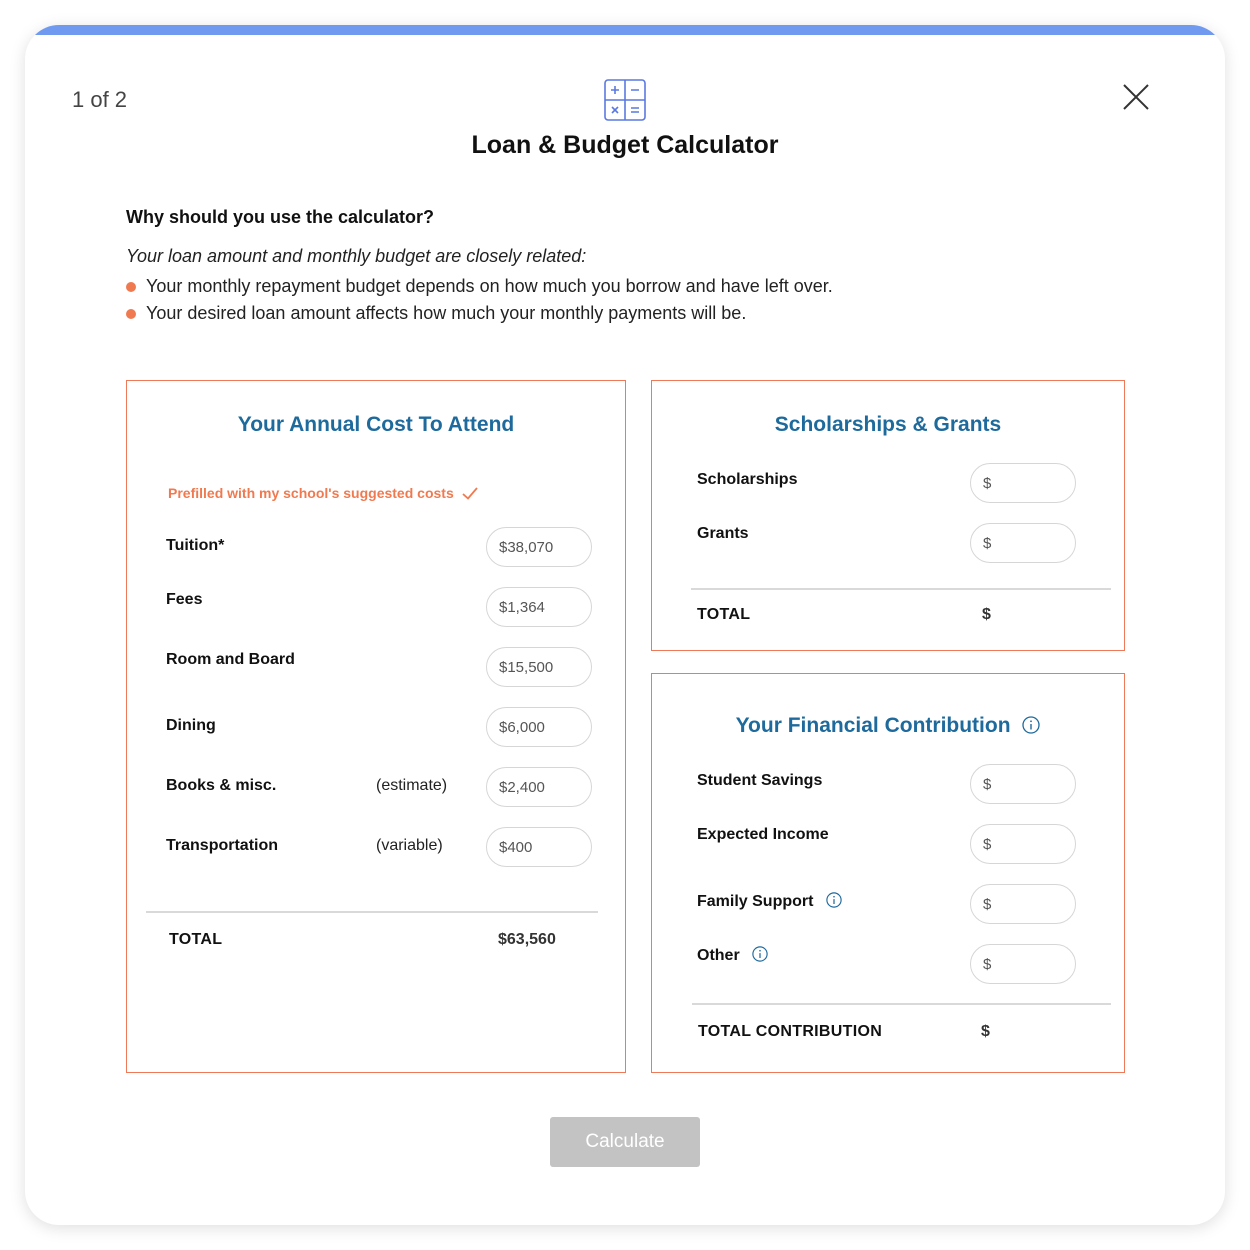 This screenshot has width=1250, height=1250. I want to click on books-label: Books & misc., so click(221, 785).